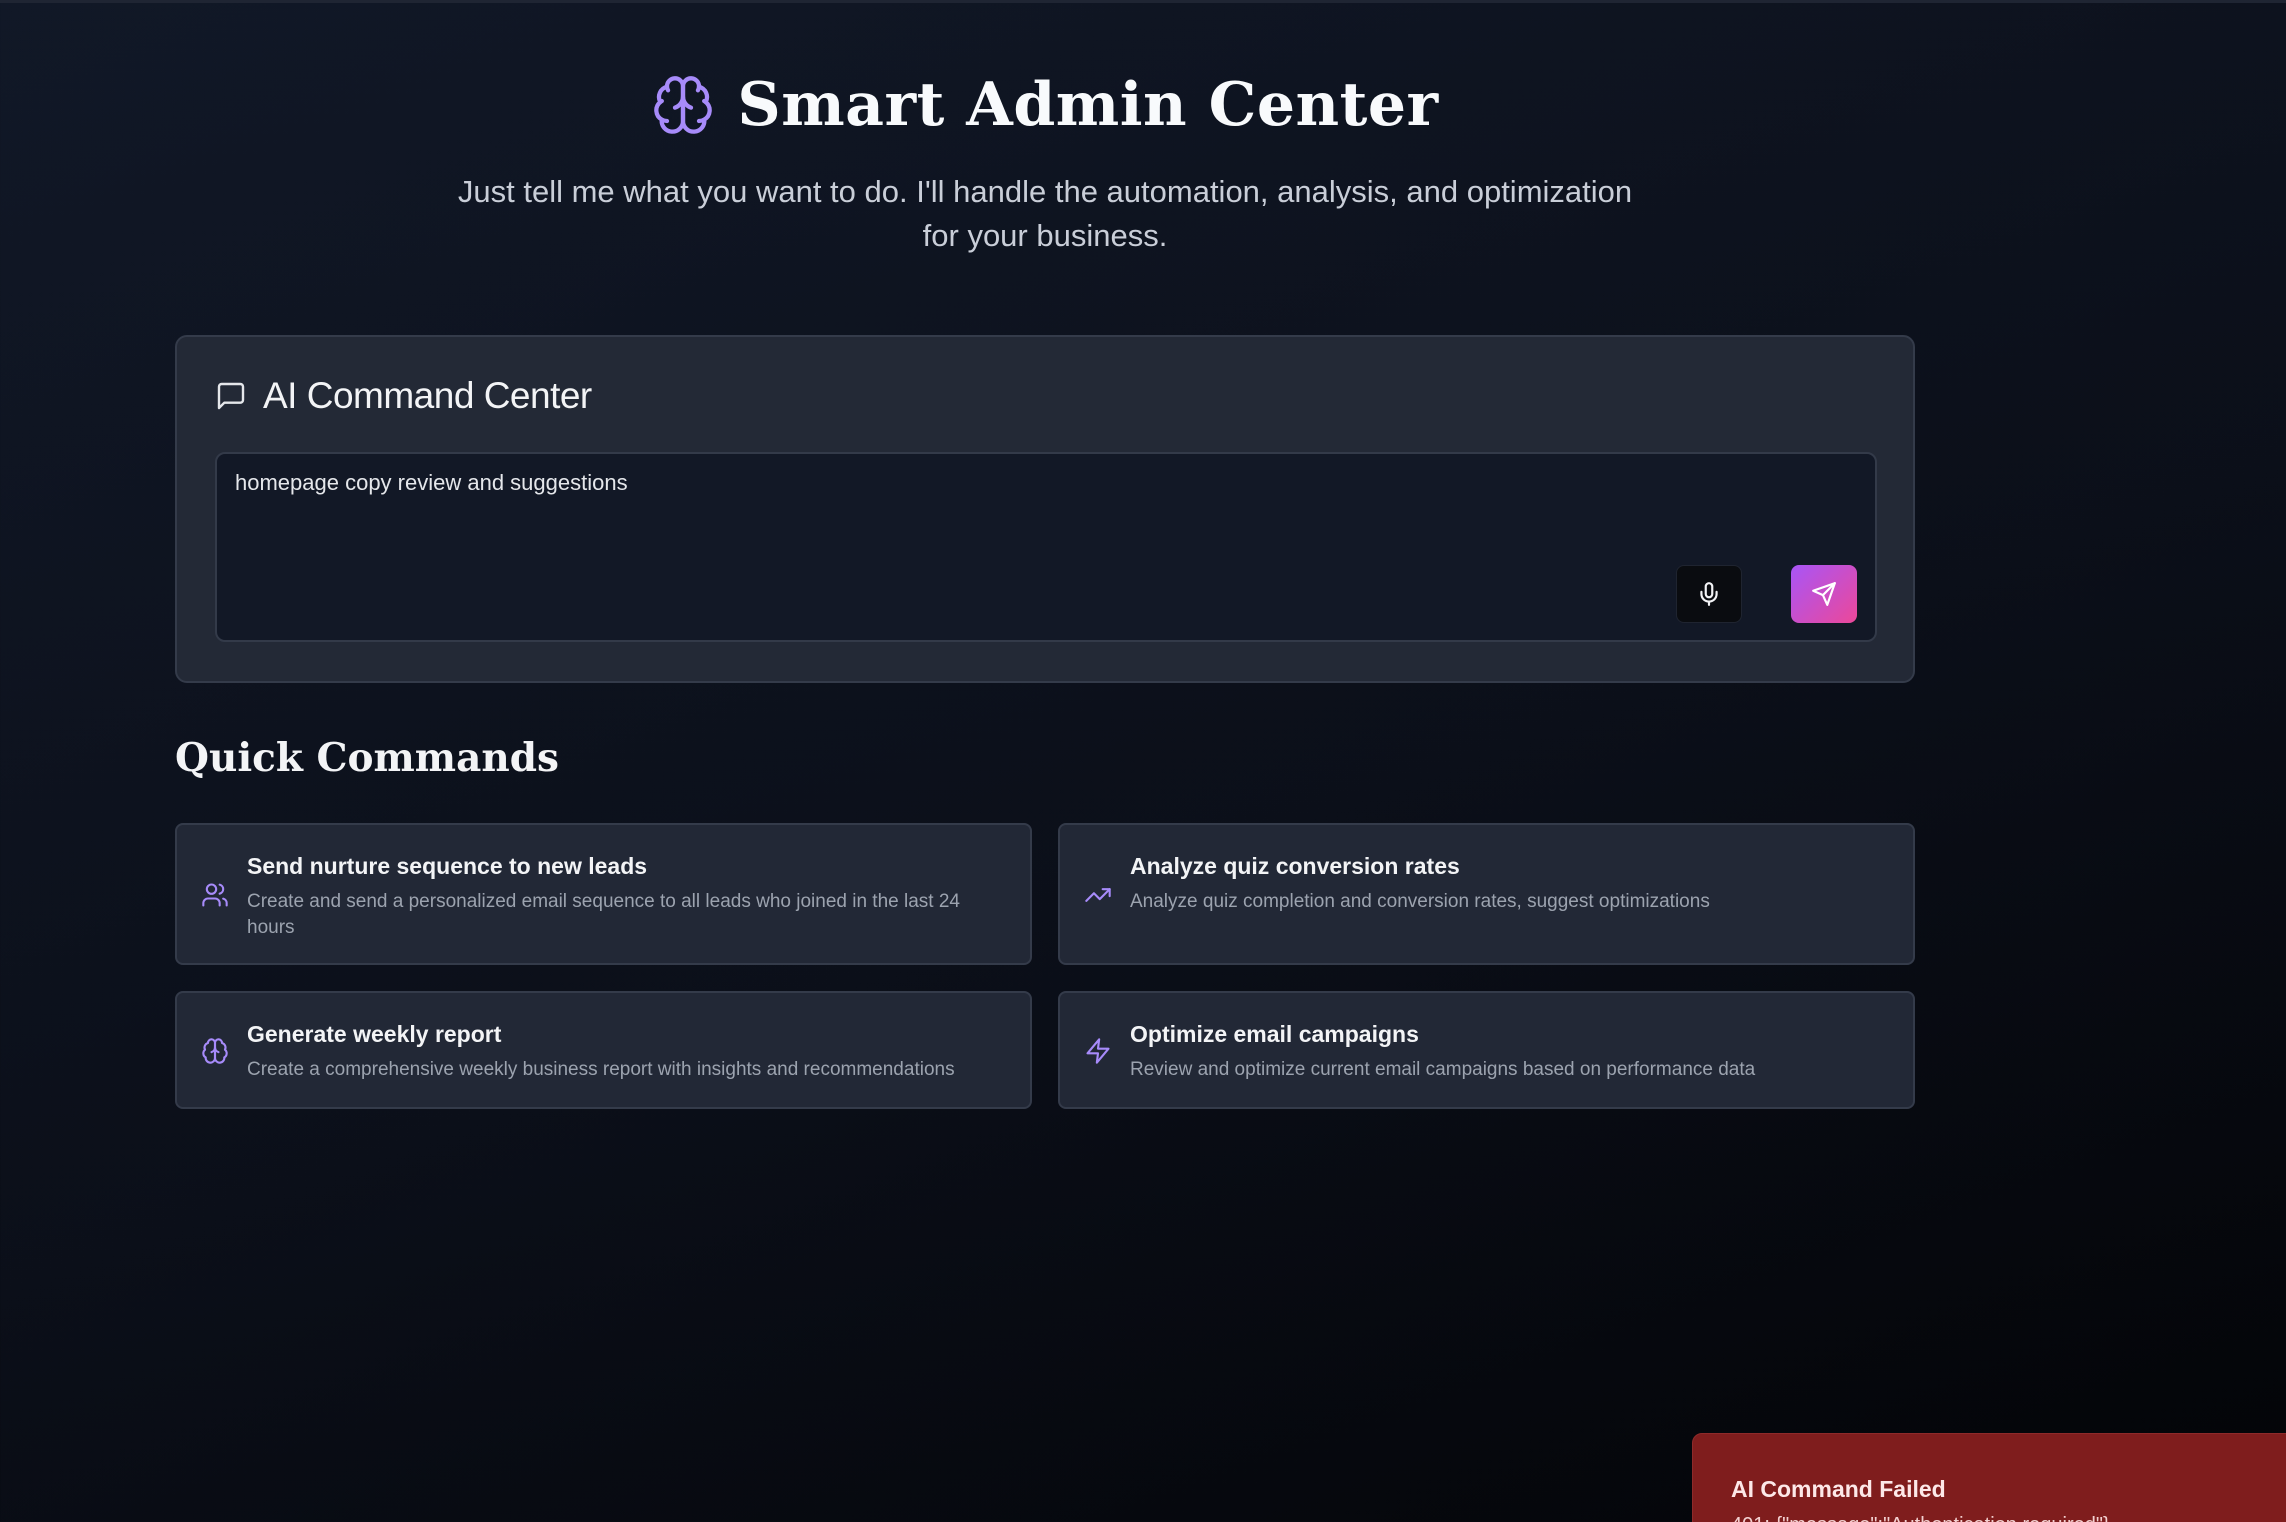 This screenshot has width=2286, height=1522. What do you see at coordinates (231, 396) in the screenshot?
I see `message-square-icon` at bounding box center [231, 396].